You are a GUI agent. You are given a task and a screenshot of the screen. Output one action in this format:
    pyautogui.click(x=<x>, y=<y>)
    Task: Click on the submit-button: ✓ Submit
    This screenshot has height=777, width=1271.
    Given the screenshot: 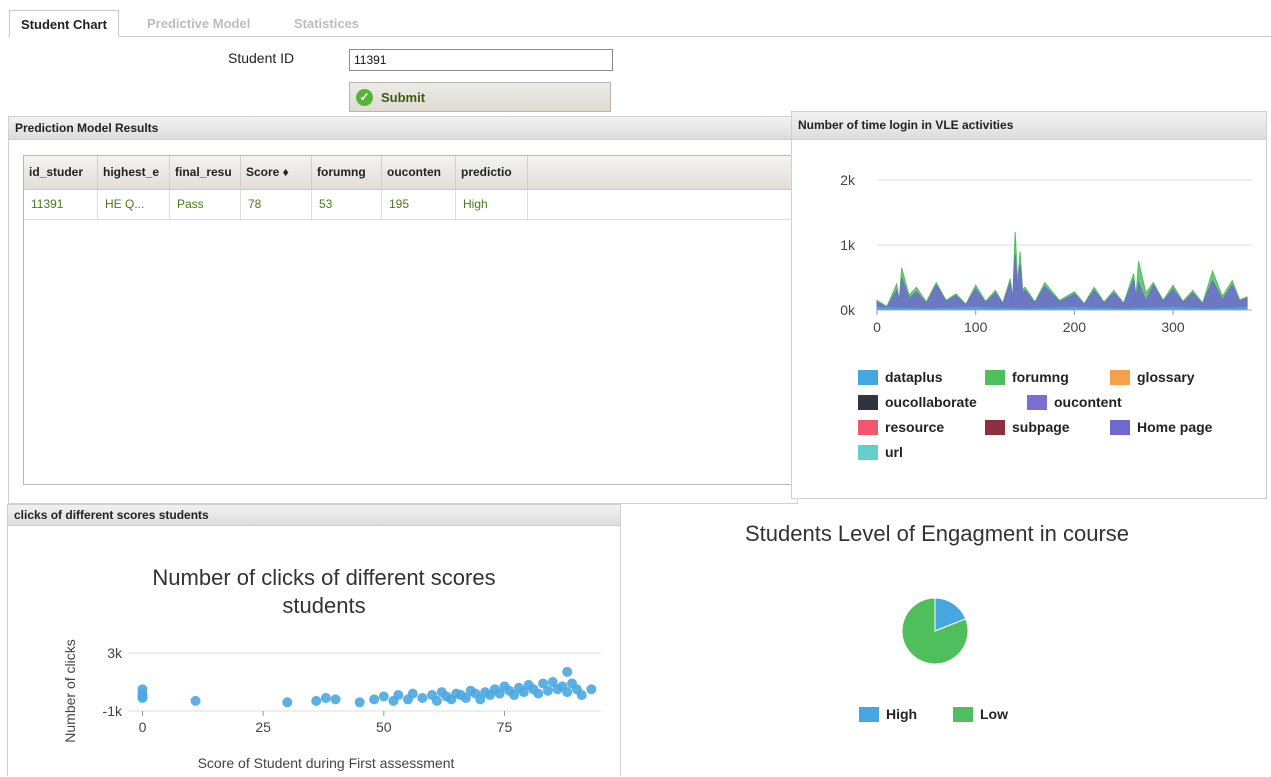 What is the action you would take?
    pyautogui.click(x=480, y=97)
    